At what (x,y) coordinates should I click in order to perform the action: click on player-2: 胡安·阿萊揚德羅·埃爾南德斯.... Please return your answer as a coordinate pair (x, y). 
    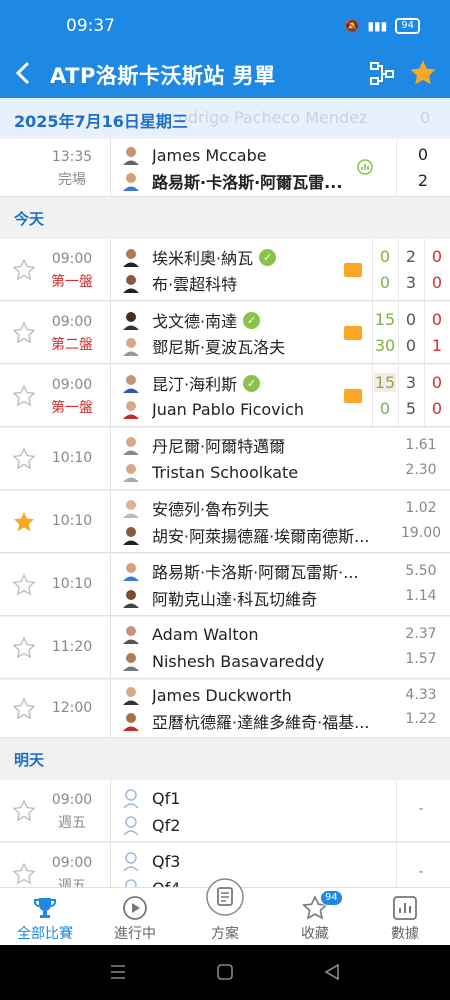
    Looking at the image, I should click on (245, 535).